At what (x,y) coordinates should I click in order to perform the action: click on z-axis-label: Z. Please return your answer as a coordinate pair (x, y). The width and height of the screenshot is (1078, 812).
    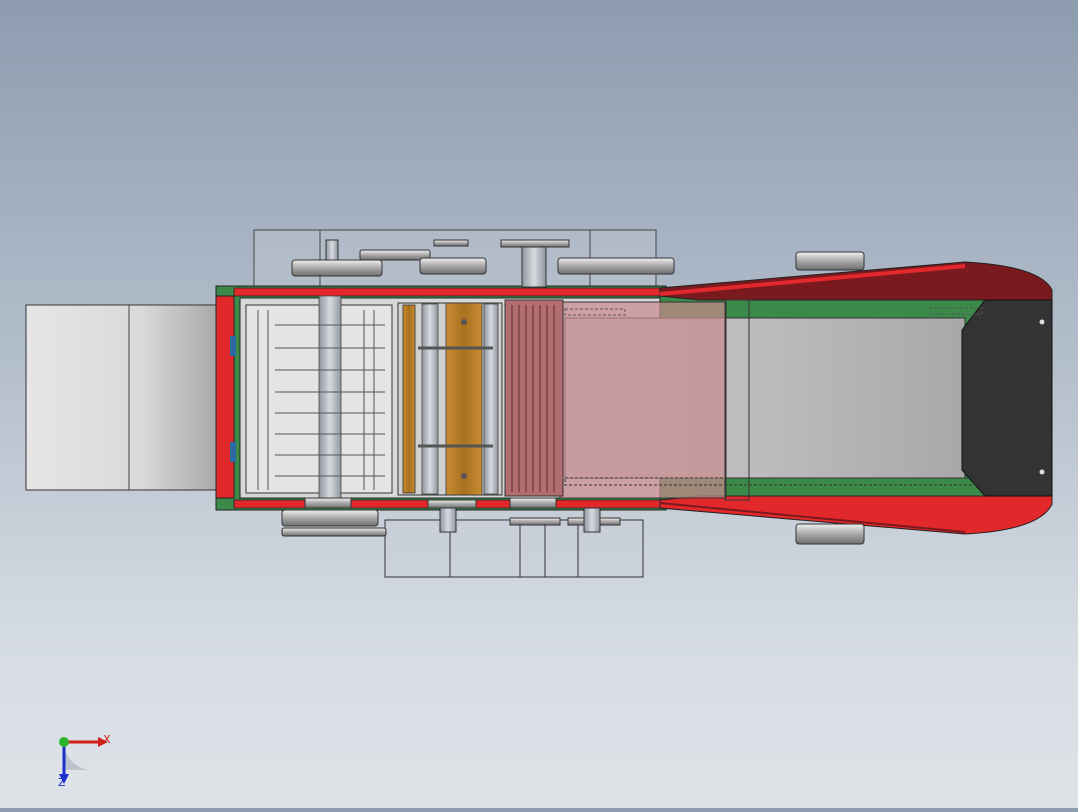
    Looking at the image, I should click on (62, 782).